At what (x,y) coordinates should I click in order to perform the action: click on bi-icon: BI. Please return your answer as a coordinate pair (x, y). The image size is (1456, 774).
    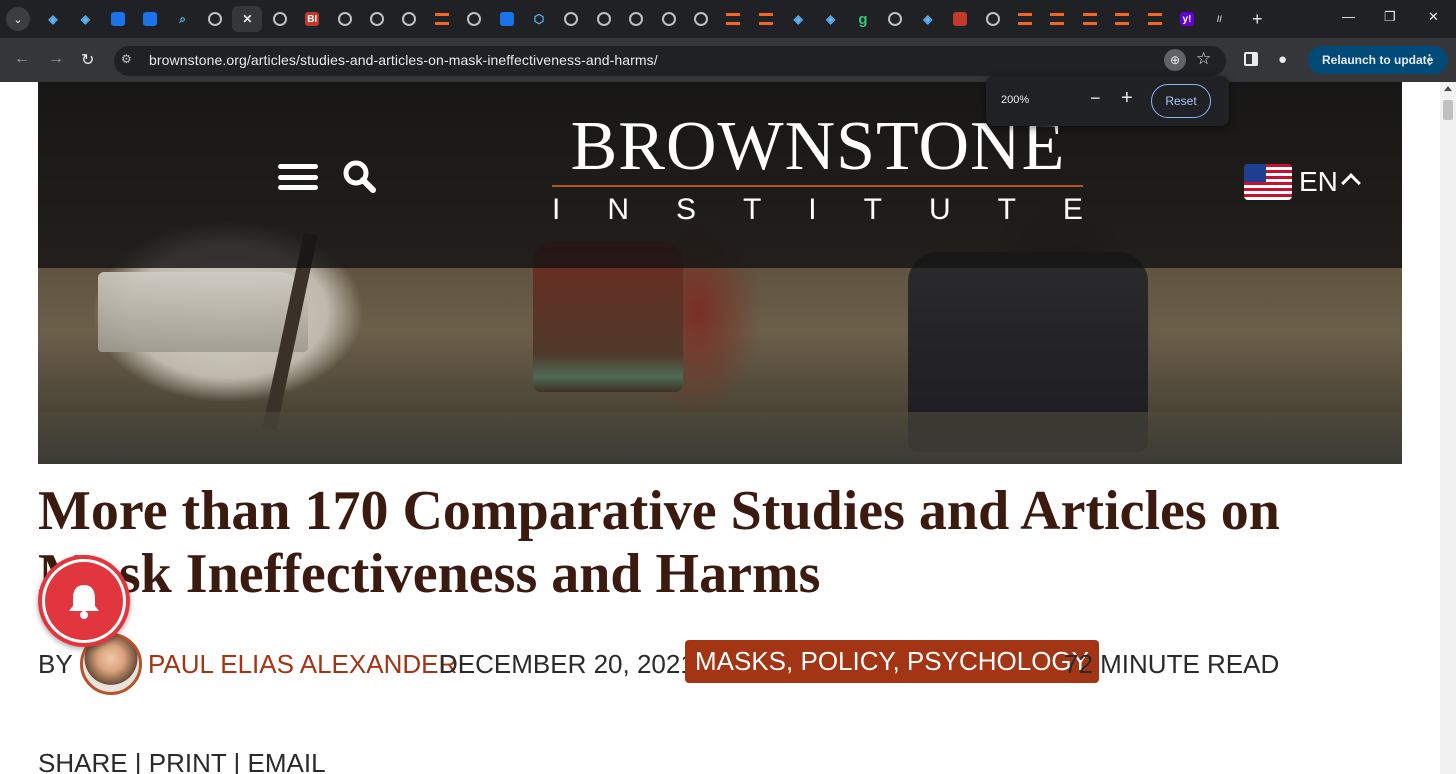
    Looking at the image, I should click on (312, 19).